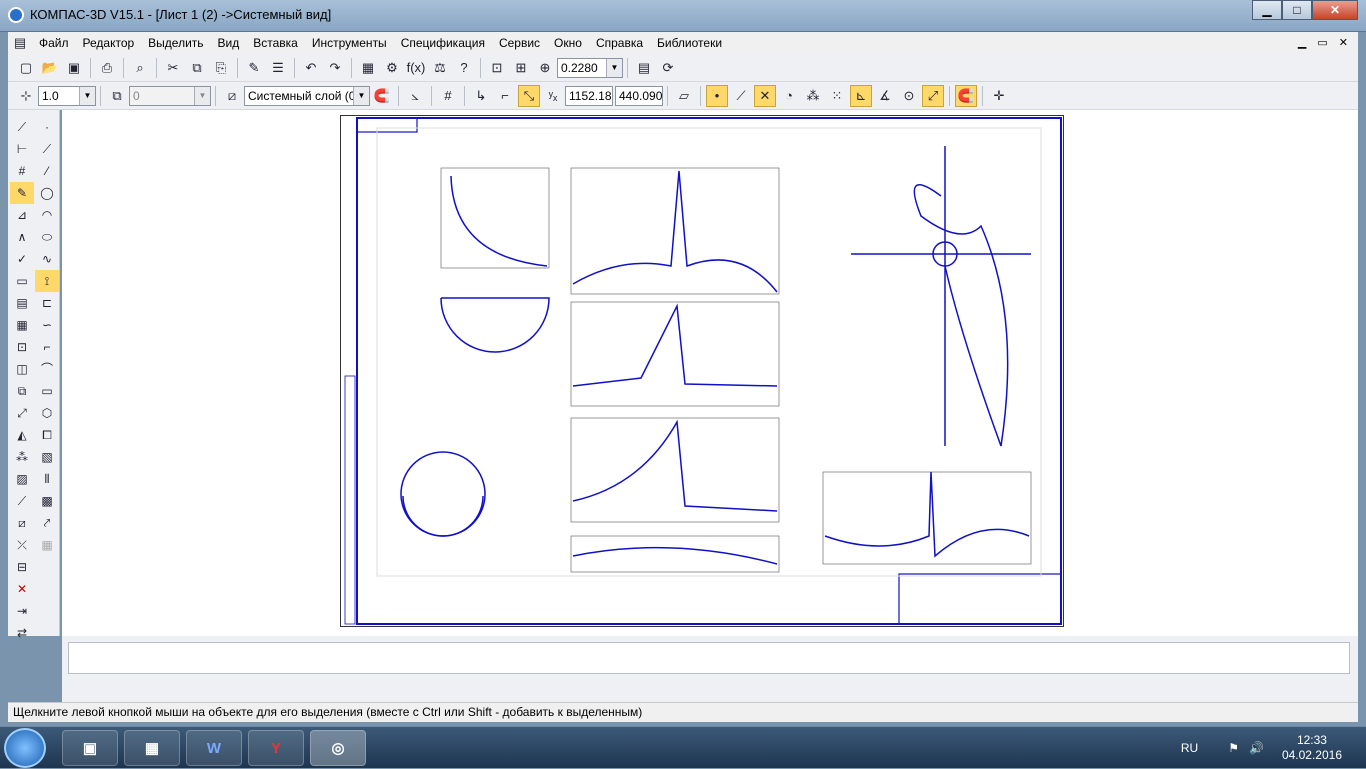 The height and width of the screenshot is (769, 1366). What do you see at coordinates (221, 68) in the screenshot?
I see `paste-icon: ⎘` at bounding box center [221, 68].